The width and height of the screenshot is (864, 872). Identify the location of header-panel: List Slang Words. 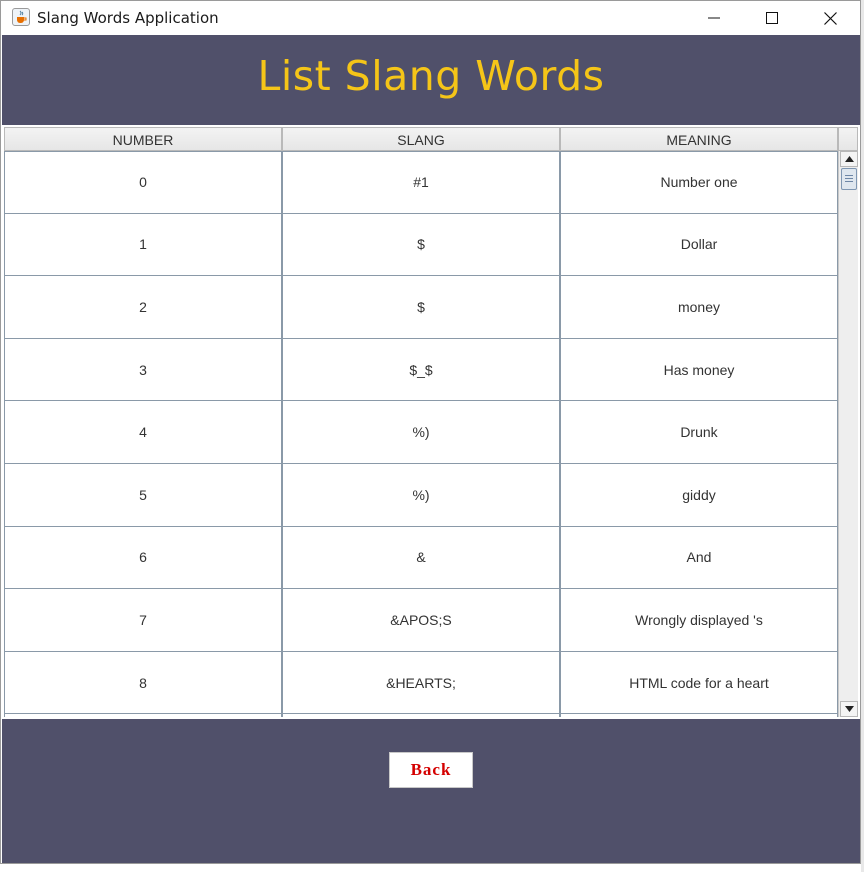
(431, 80).